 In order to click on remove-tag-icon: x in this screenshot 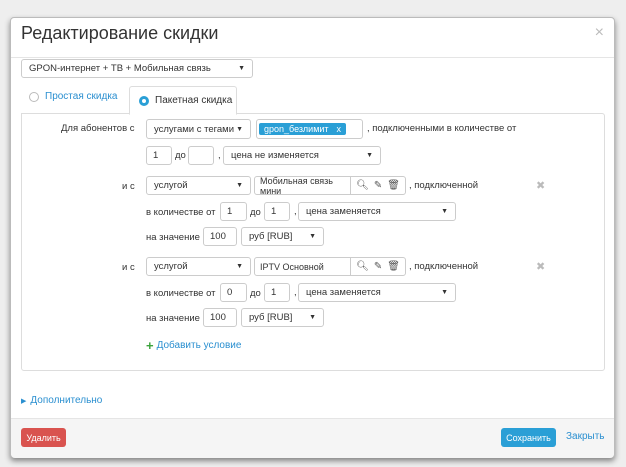, I will do `click(339, 129)`.